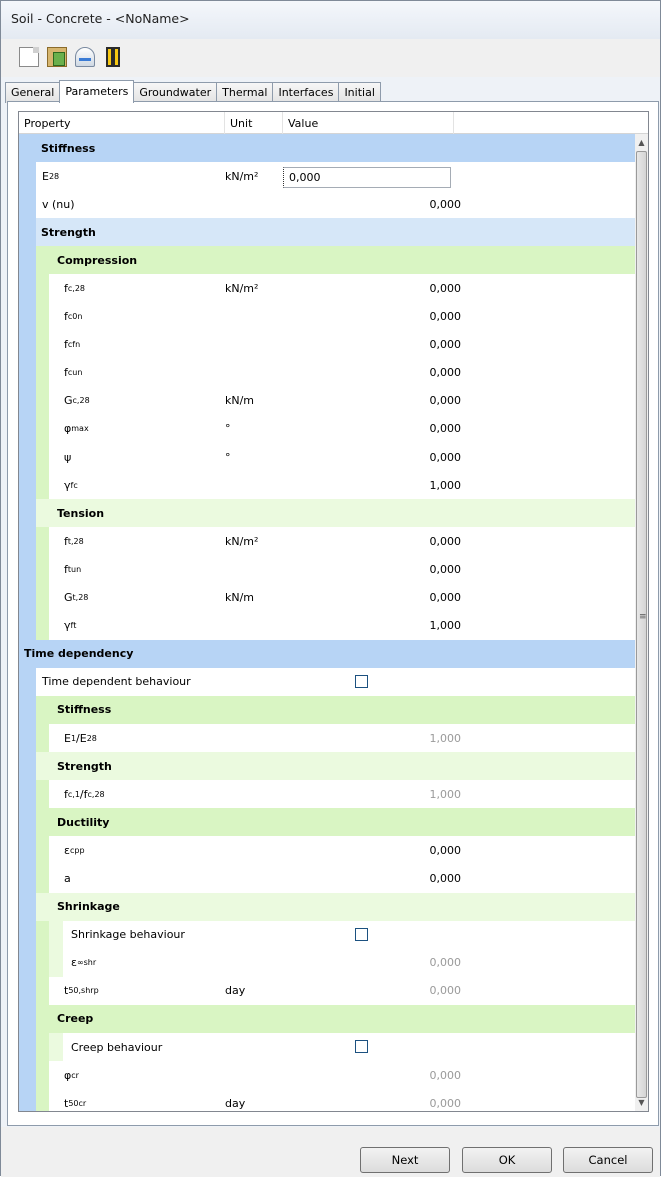 This screenshot has width=661, height=1177. What do you see at coordinates (359, 92) in the screenshot?
I see `tab-initial: Initial` at bounding box center [359, 92].